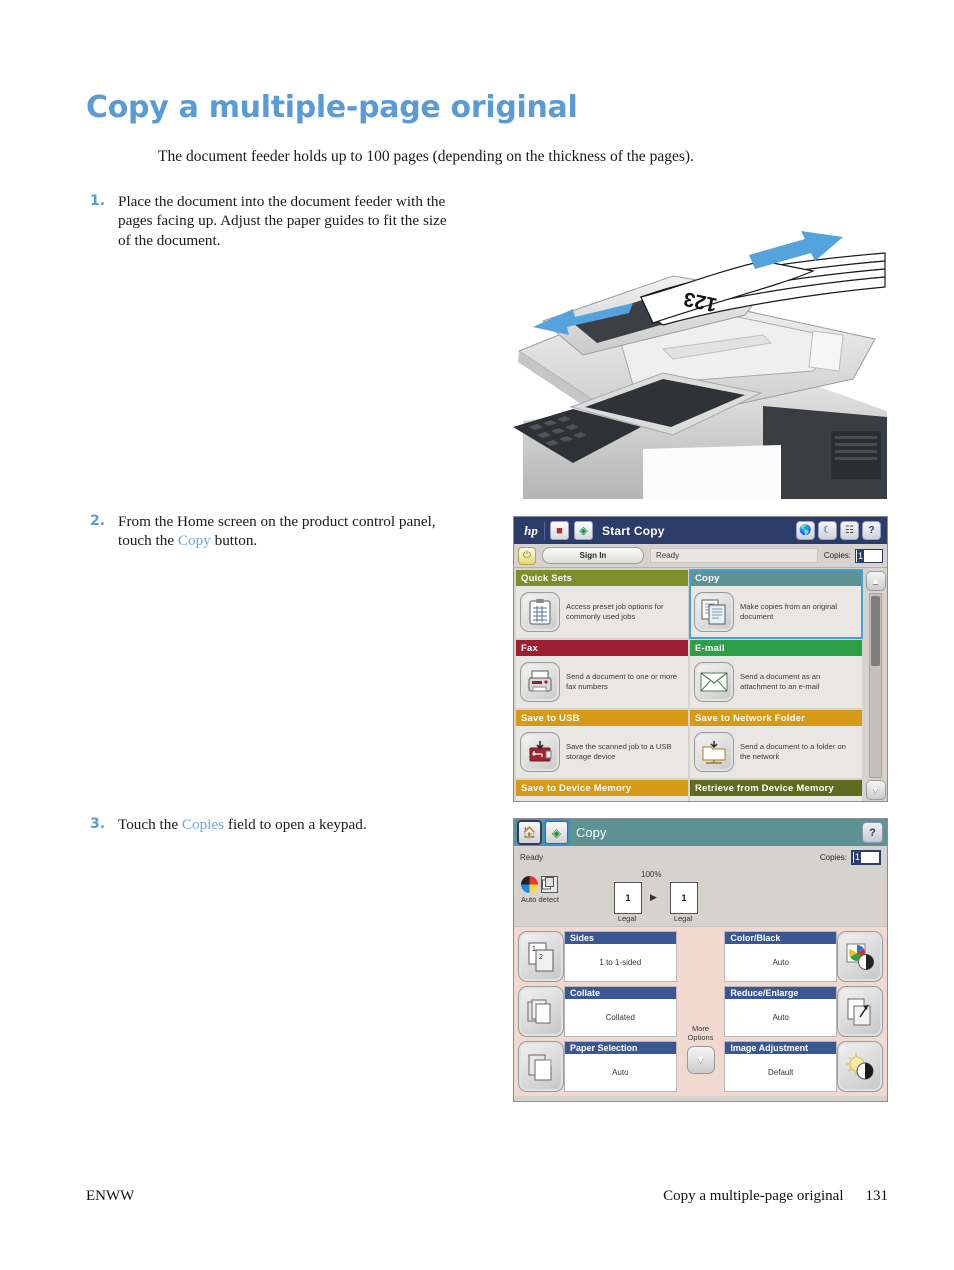 This screenshot has height=1270, width=954. Describe the element at coordinates (781, 1072) in the screenshot. I see `option-image-adjustment-value: Default` at that location.